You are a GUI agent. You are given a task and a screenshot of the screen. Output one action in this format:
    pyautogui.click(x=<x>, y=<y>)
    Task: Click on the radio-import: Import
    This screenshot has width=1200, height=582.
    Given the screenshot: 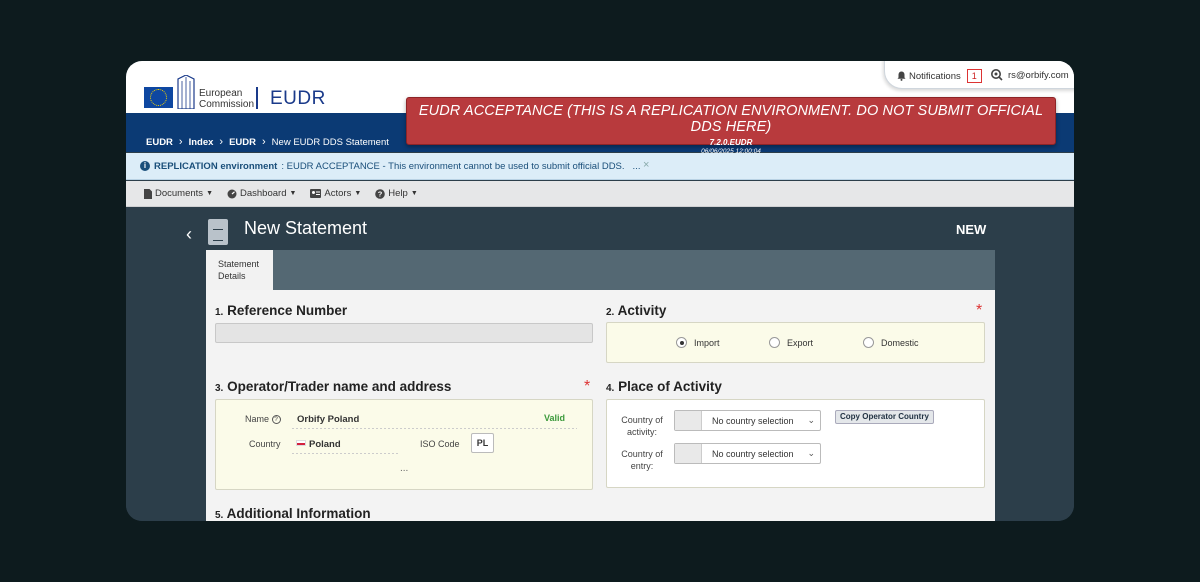 What is the action you would take?
    pyautogui.click(x=698, y=342)
    